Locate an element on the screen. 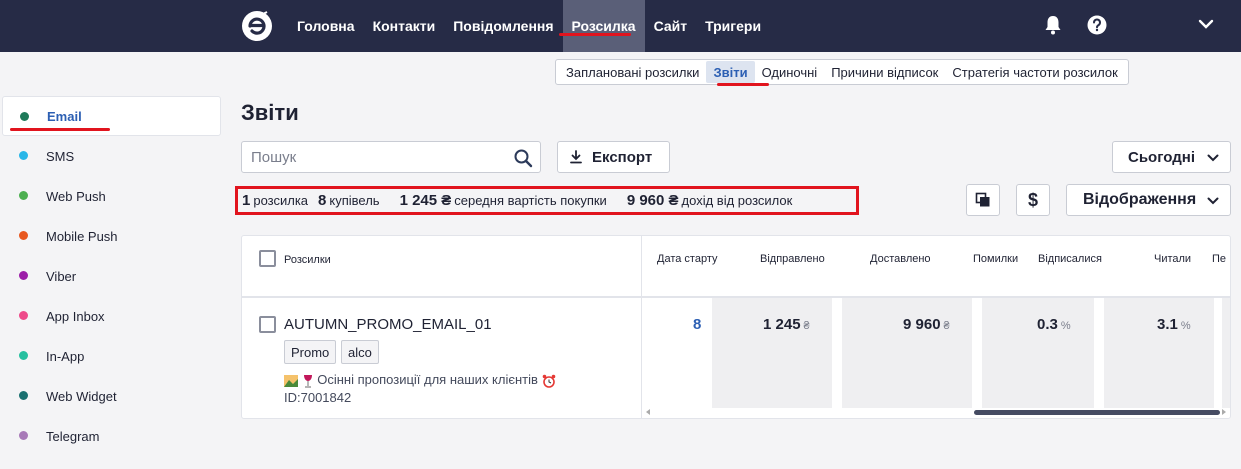  sidebar-item-mobile-push: Mobile Push is located at coordinates (111, 236).